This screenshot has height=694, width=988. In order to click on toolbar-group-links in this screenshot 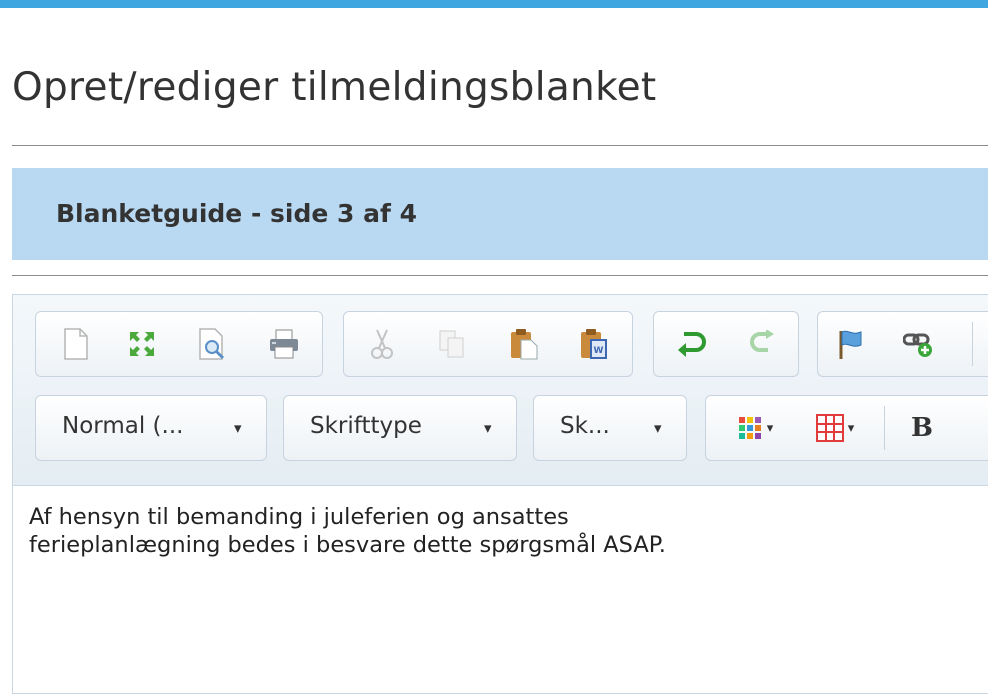, I will do `click(902, 344)`.